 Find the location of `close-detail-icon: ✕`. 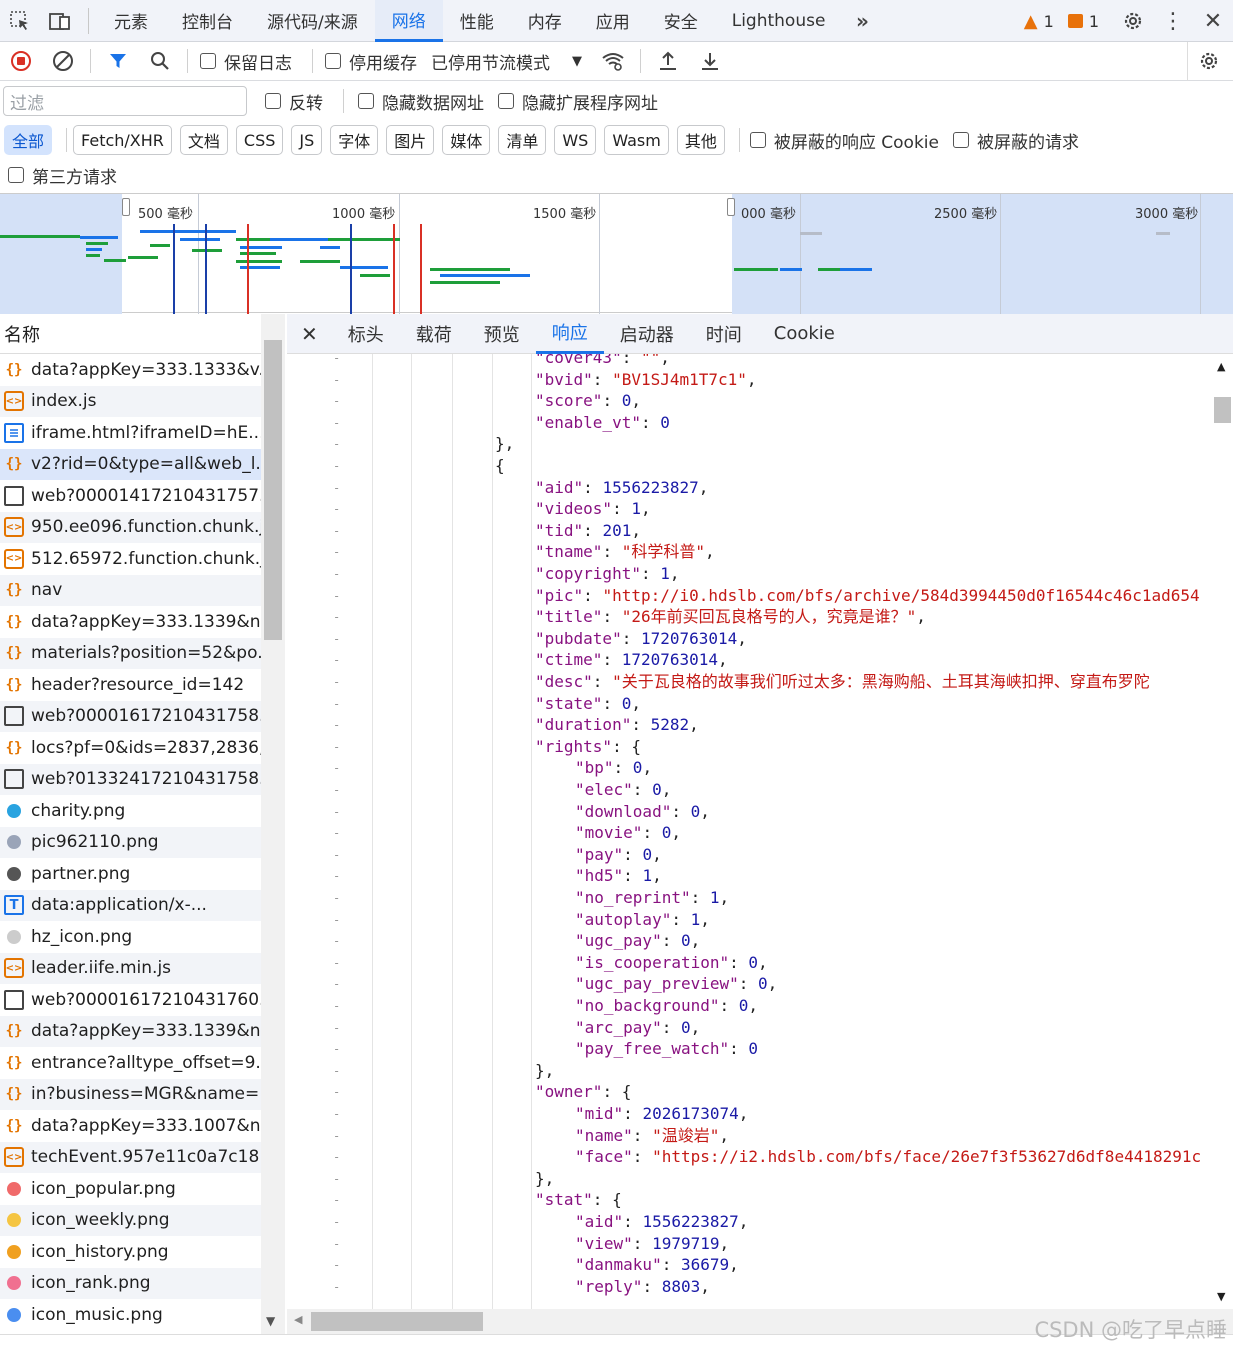

close-detail-icon: ✕ is located at coordinates (309, 334).